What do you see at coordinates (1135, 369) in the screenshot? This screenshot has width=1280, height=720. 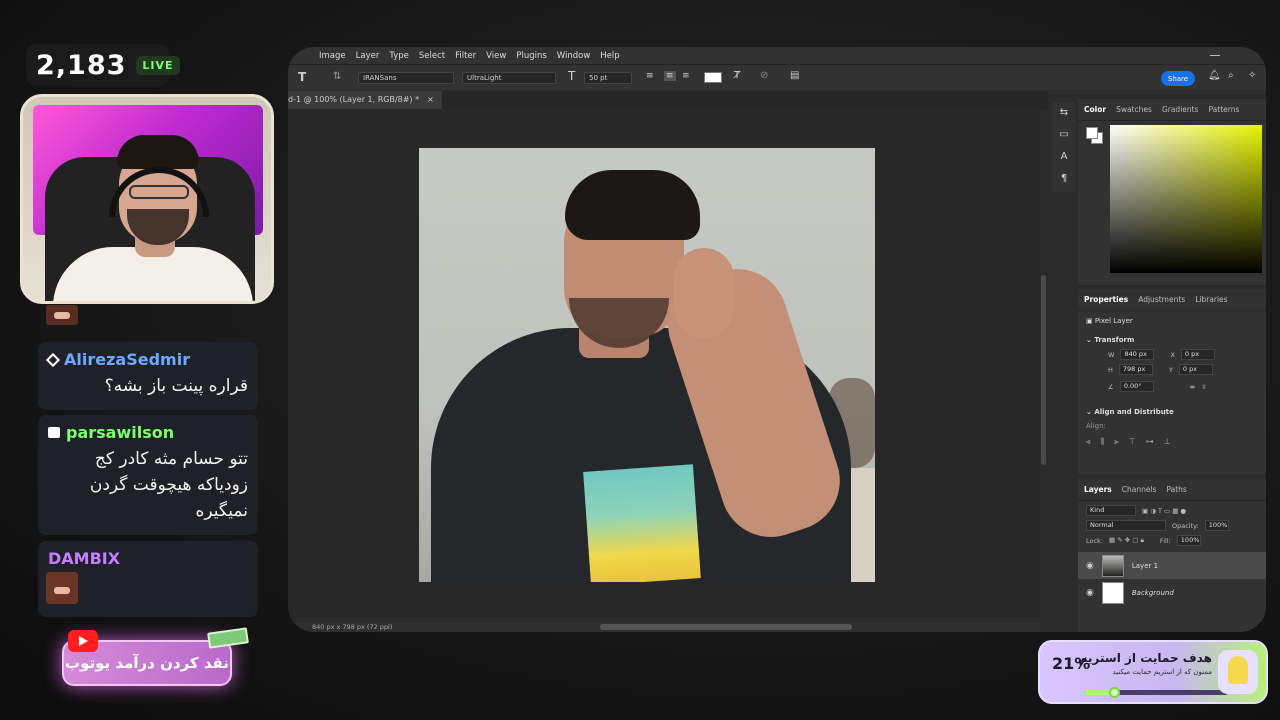 I see `height-field: 798 px` at bounding box center [1135, 369].